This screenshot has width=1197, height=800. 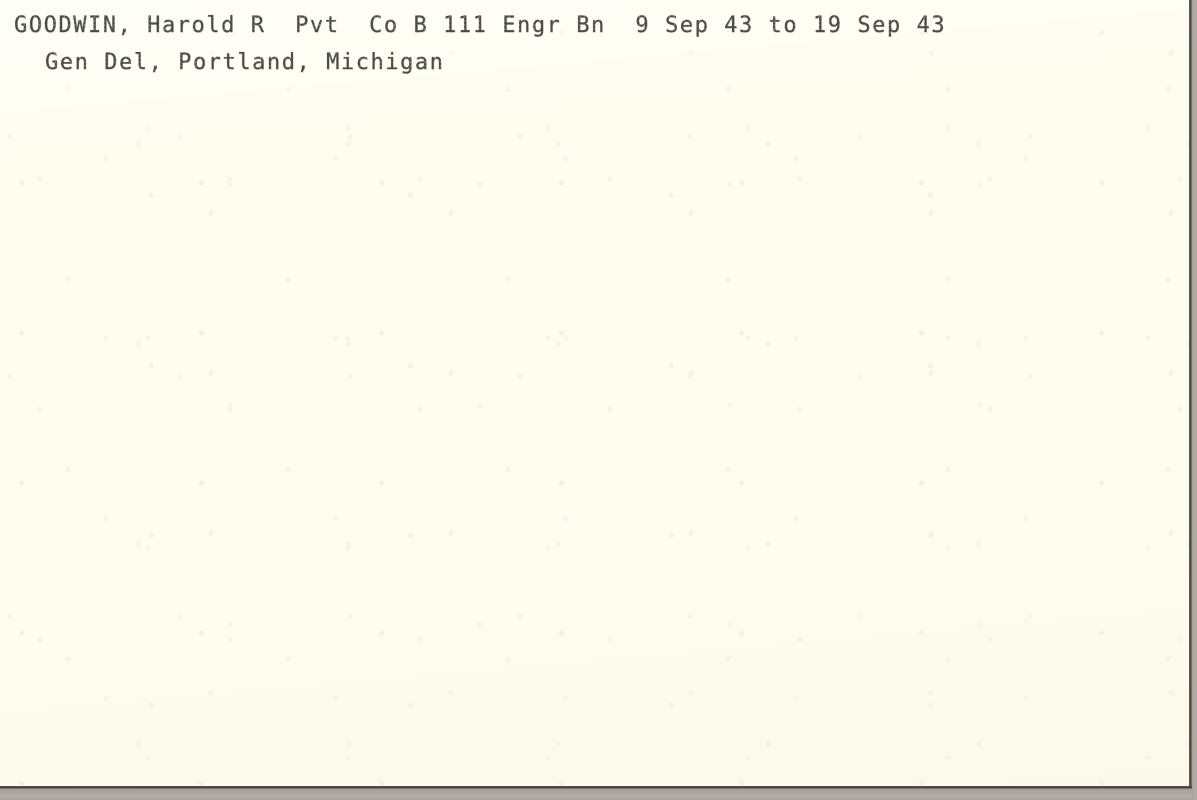 What do you see at coordinates (244, 62) in the screenshot?
I see `record-line-address: Gen Del, Portland, Michigan` at bounding box center [244, 62].